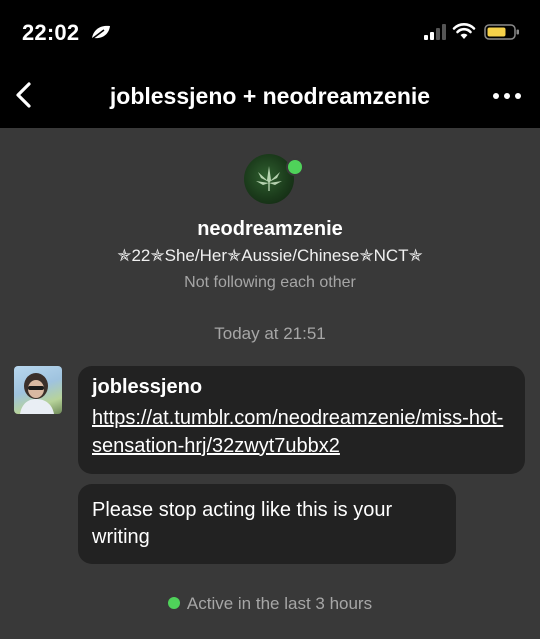 Image resolution: width=540 pixels, height=639 pixels. Describe the element at coordinates (270, 282) in the screenshot. I see `follow-status: Not following each other` at that location.